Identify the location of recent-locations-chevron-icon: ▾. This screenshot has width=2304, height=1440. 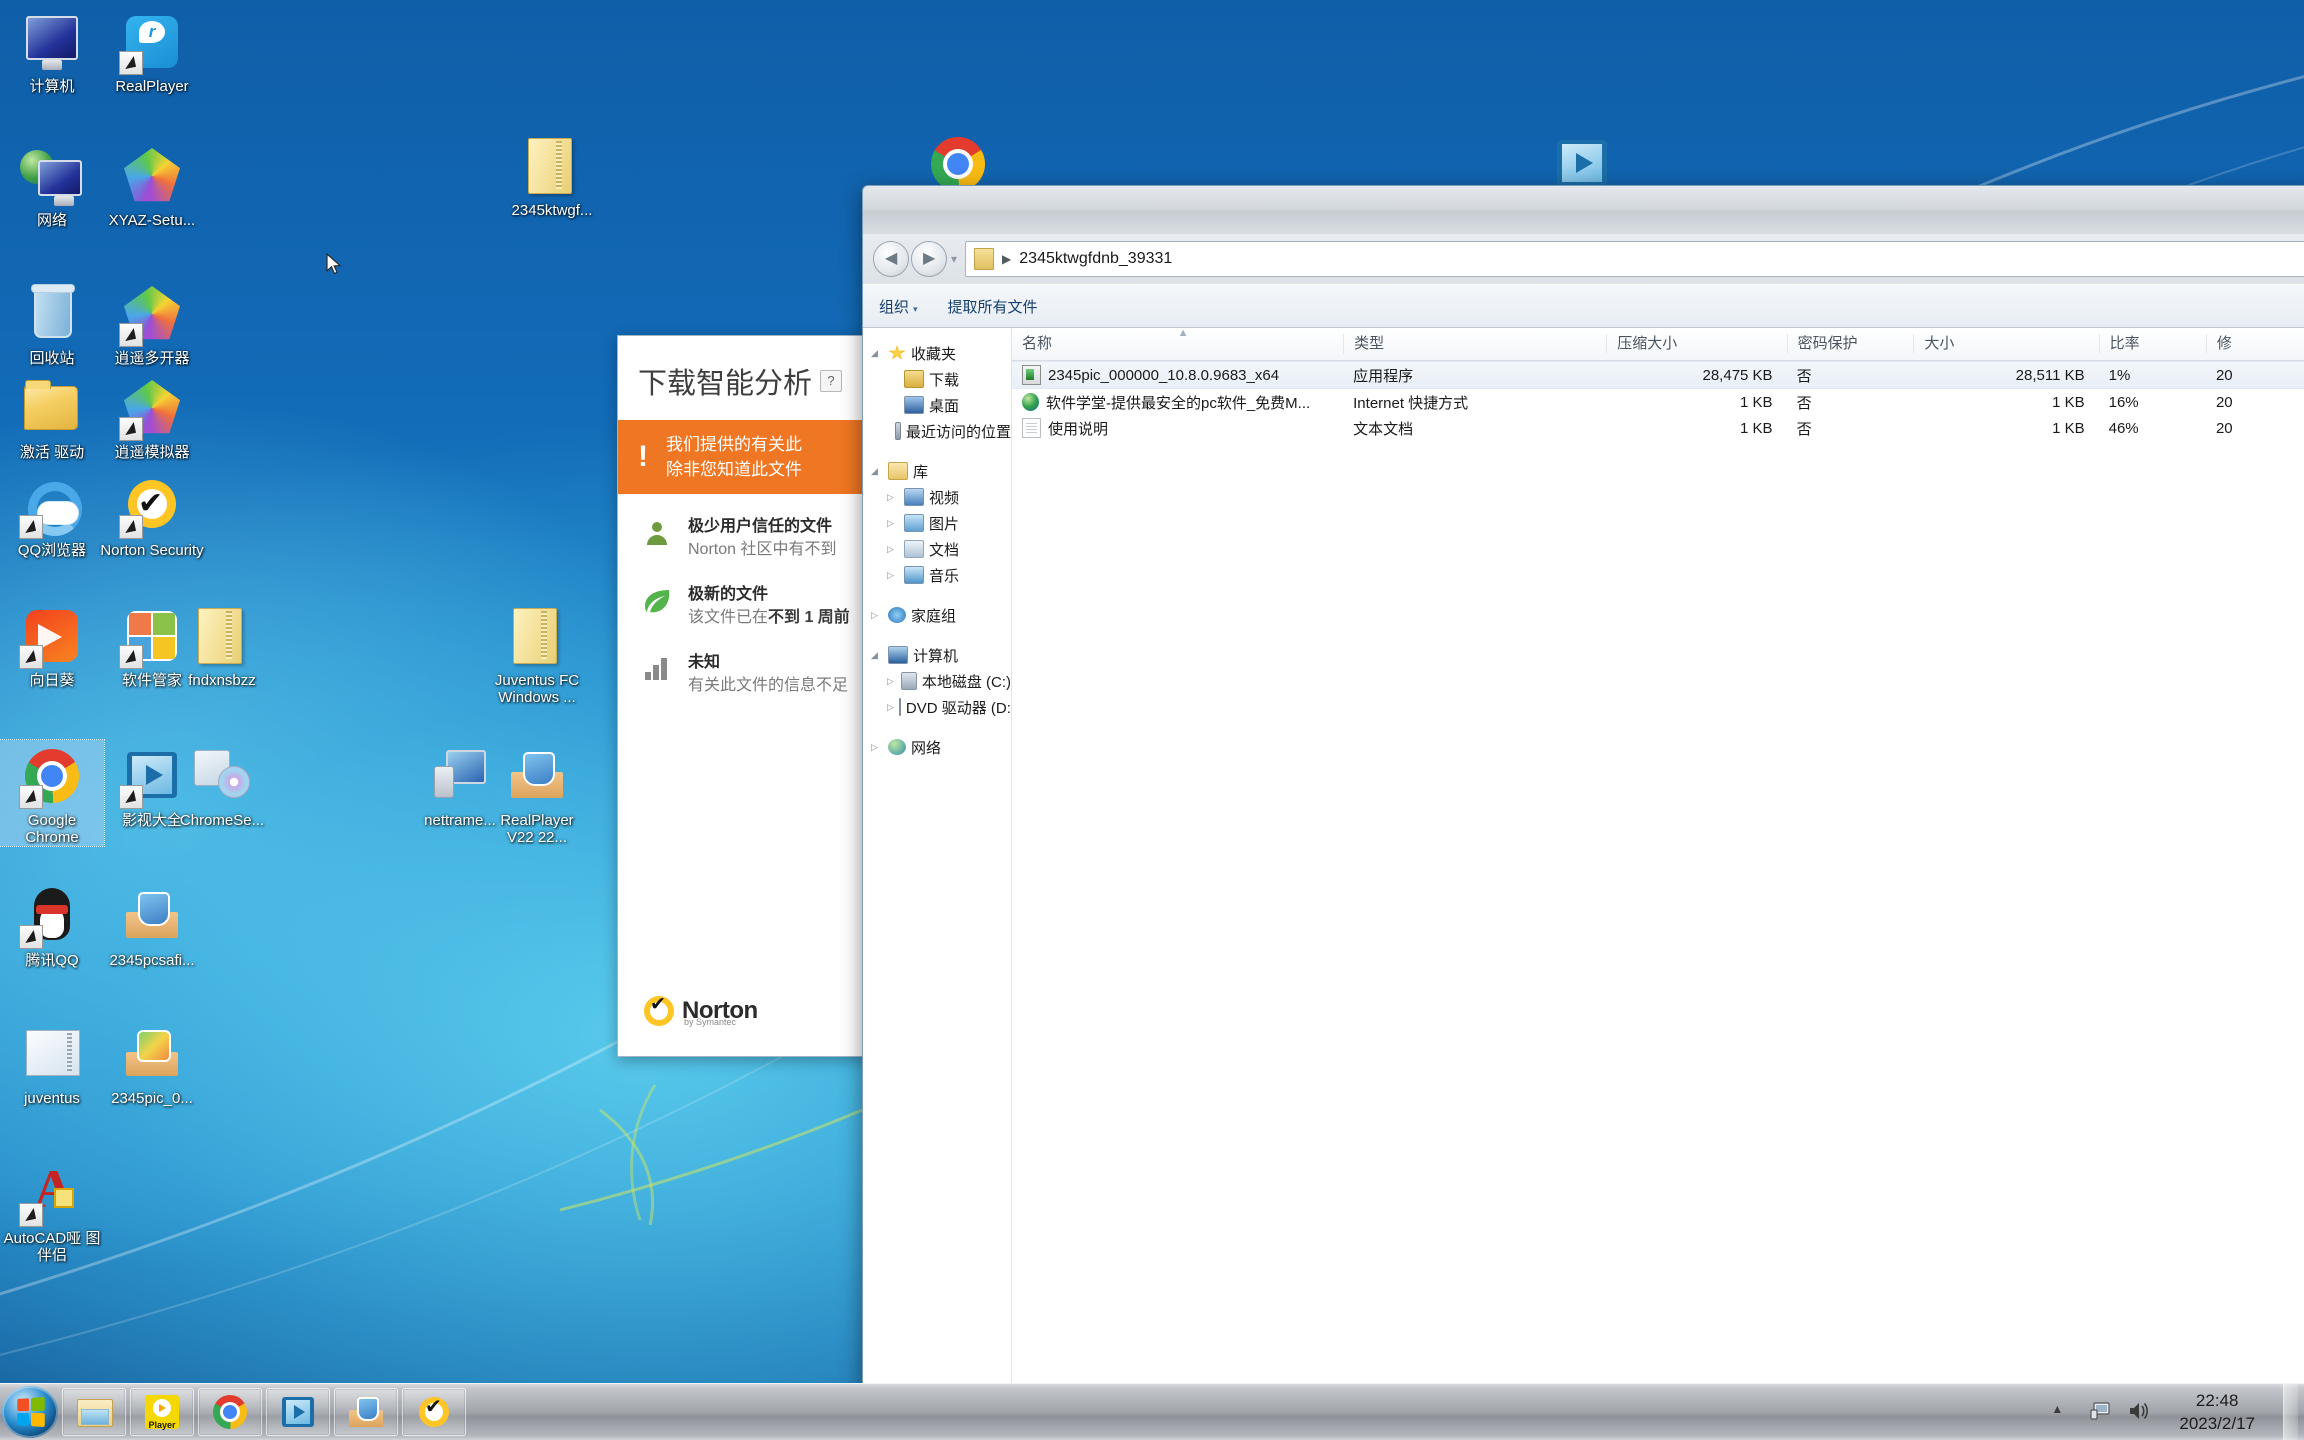
(954, 259).